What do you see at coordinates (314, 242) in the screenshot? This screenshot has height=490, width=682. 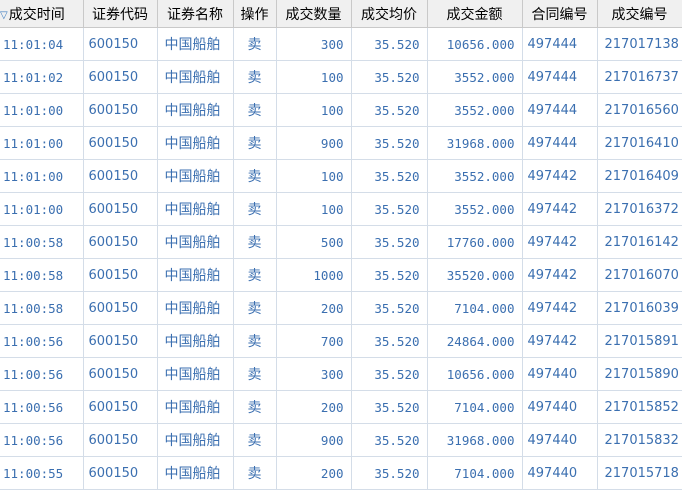 I see `cell-quantity: 500` at bounding box center [314, 242].